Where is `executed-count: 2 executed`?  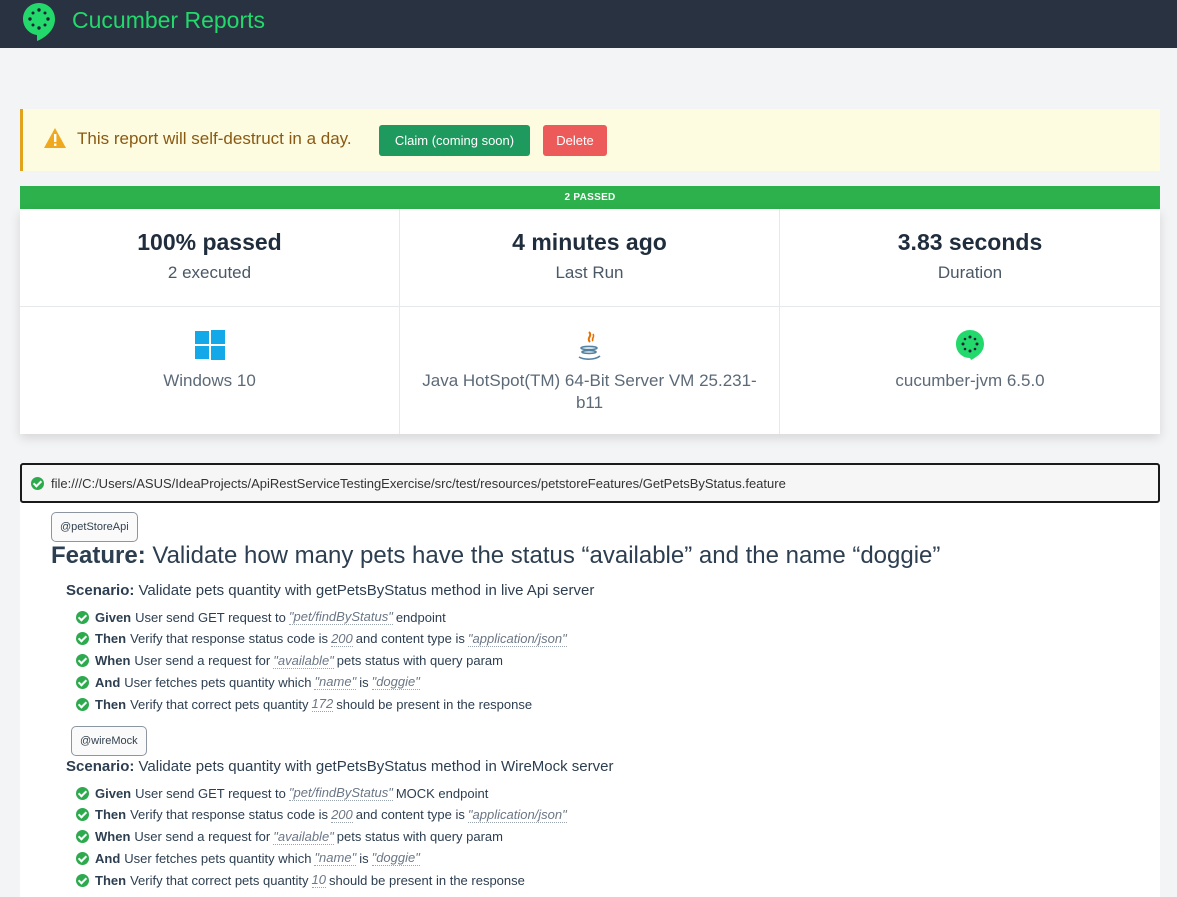 executed-count: 2 executed is located at coordinates (209, 272).